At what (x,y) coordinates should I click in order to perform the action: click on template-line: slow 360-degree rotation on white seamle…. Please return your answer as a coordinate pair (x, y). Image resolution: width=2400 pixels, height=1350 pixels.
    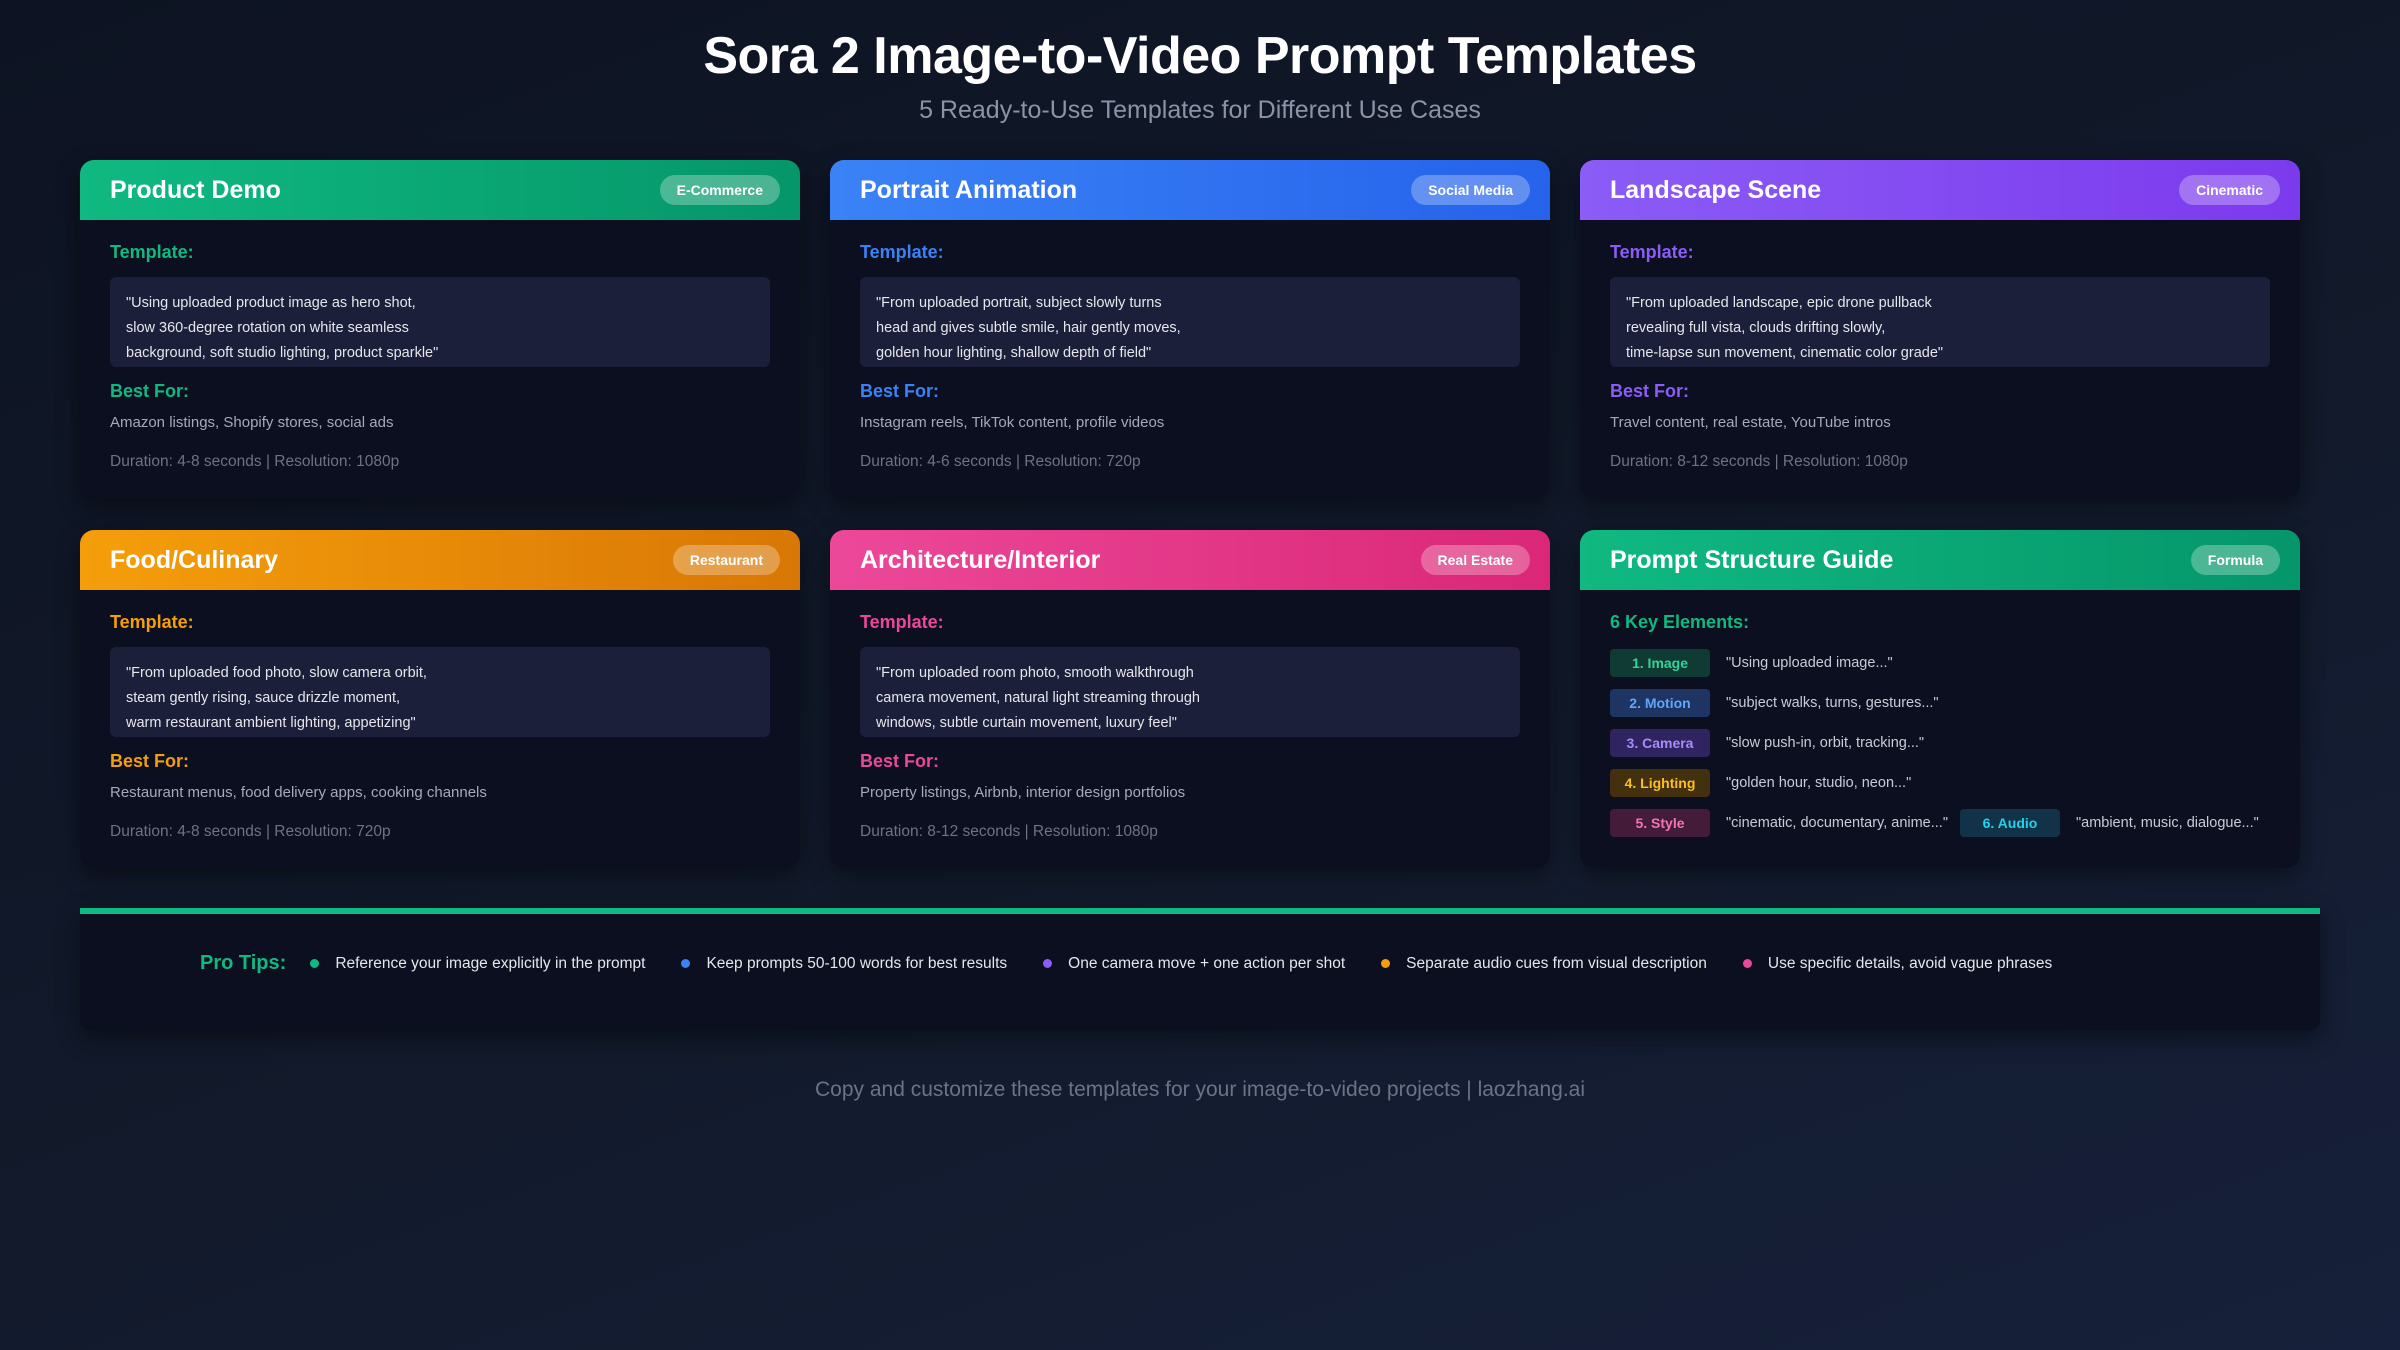
    Looking at the image, I should click on (267, 328).